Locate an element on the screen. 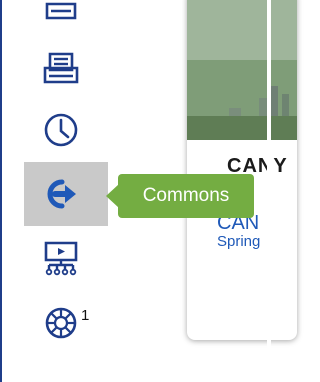 Image resolution: width=320 pixels, height=382 pixels. sidebar-item-history is located at coordinates (66, 130).